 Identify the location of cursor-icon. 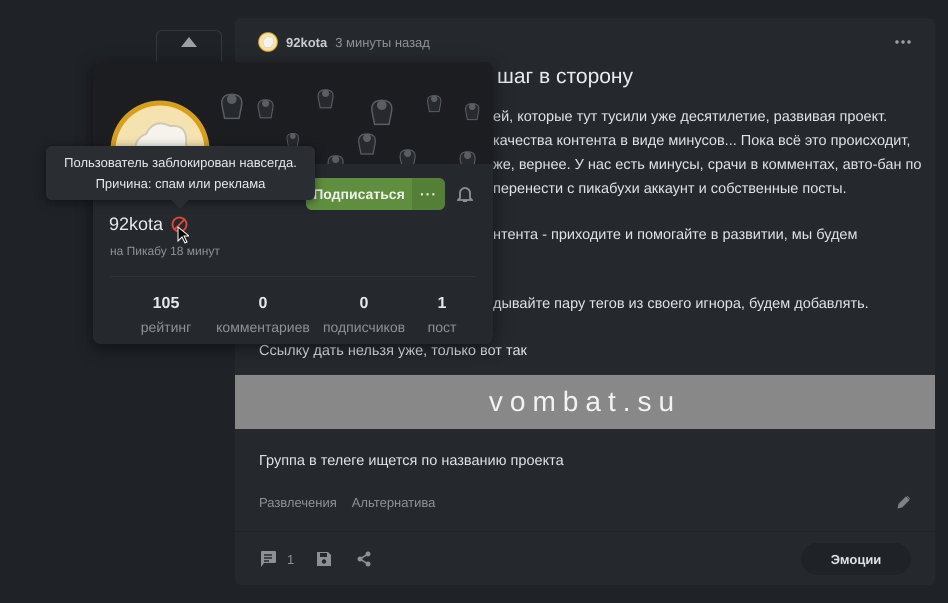
(183, 235).